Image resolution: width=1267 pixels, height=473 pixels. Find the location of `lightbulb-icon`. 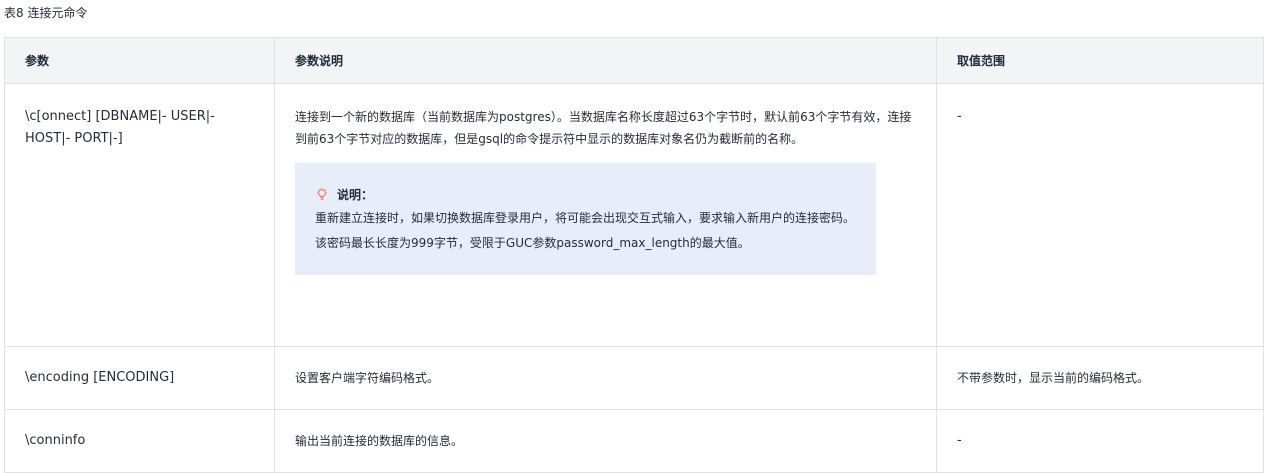

lightbulb-icon is located at coordinates (322, 193).